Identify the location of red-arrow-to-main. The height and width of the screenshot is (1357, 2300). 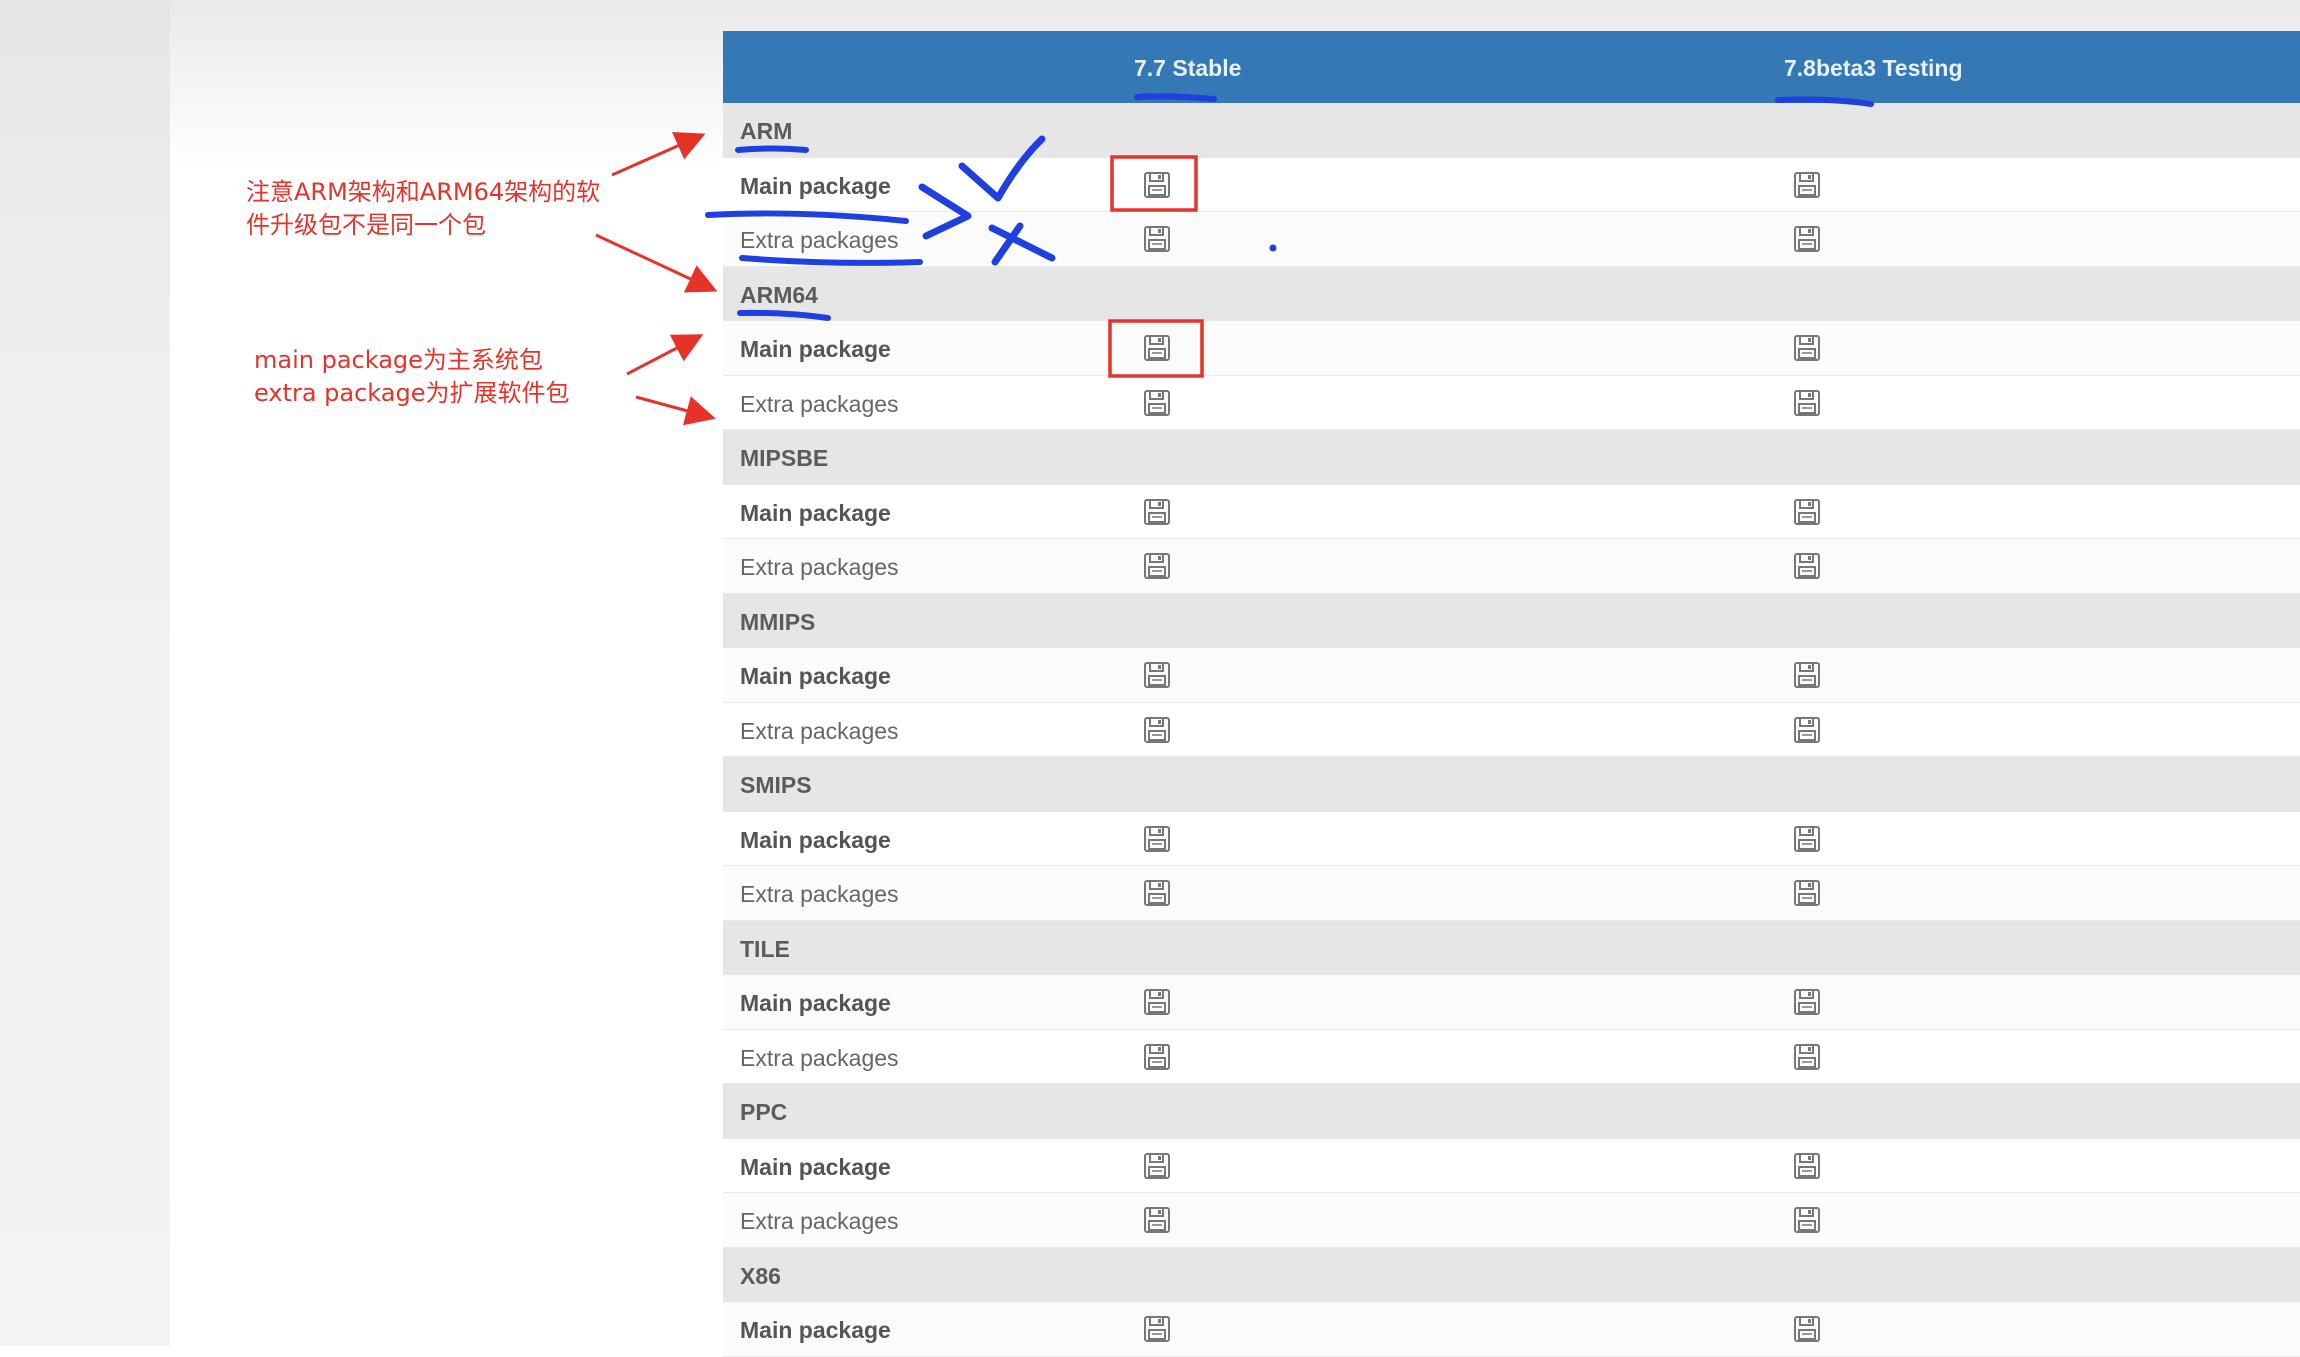
(665, 355).